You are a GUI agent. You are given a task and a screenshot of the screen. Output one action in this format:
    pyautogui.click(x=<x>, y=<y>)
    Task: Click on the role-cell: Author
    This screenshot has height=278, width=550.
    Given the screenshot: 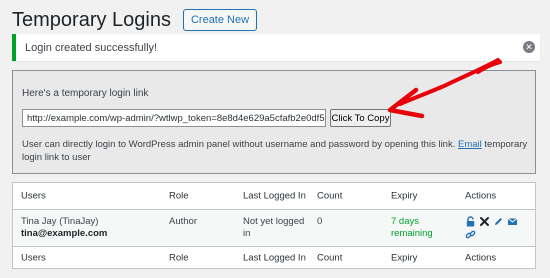 What is the action you would take?
    pyautogui.click(x=183, y=221)
    